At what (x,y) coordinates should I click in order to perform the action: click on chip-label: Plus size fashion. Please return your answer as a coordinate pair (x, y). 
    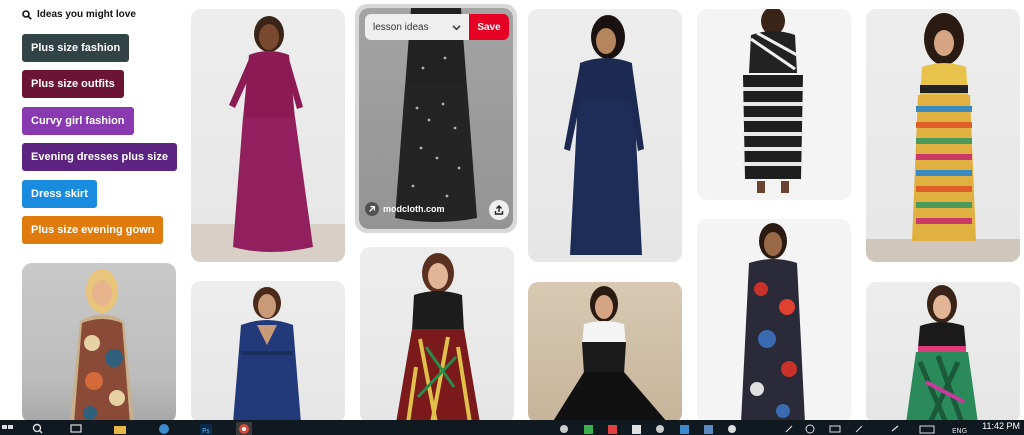
    Looking at the image, I should click on (76, 48).